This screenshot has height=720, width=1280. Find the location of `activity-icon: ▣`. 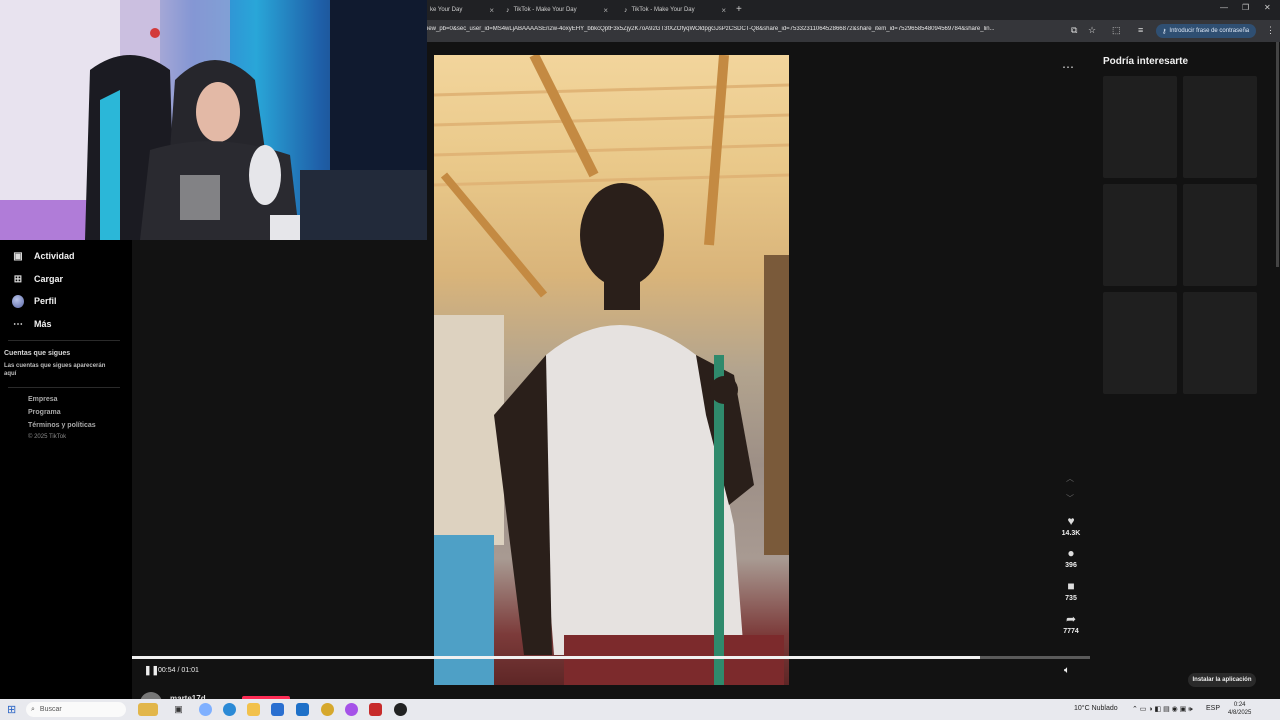

activity-icon: ▣ is located at coordinates (18, 256).